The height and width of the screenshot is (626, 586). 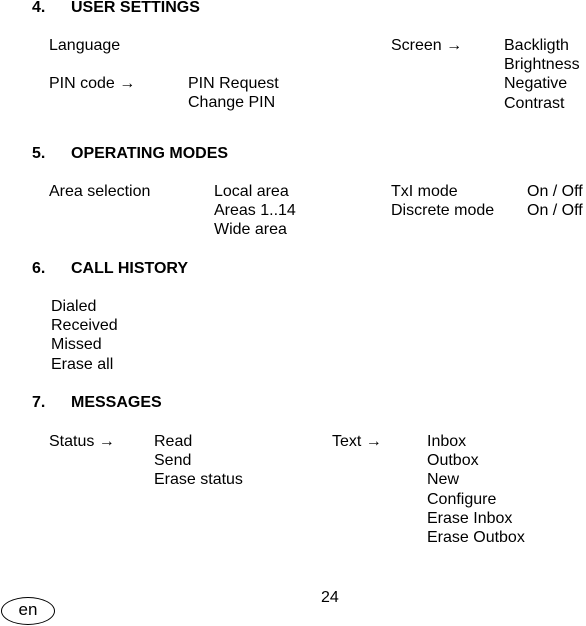 What do you see at coordinates (76, 345) in the screenshot?
I see `call-history-item: Missed` at bounding box center [76, 345].